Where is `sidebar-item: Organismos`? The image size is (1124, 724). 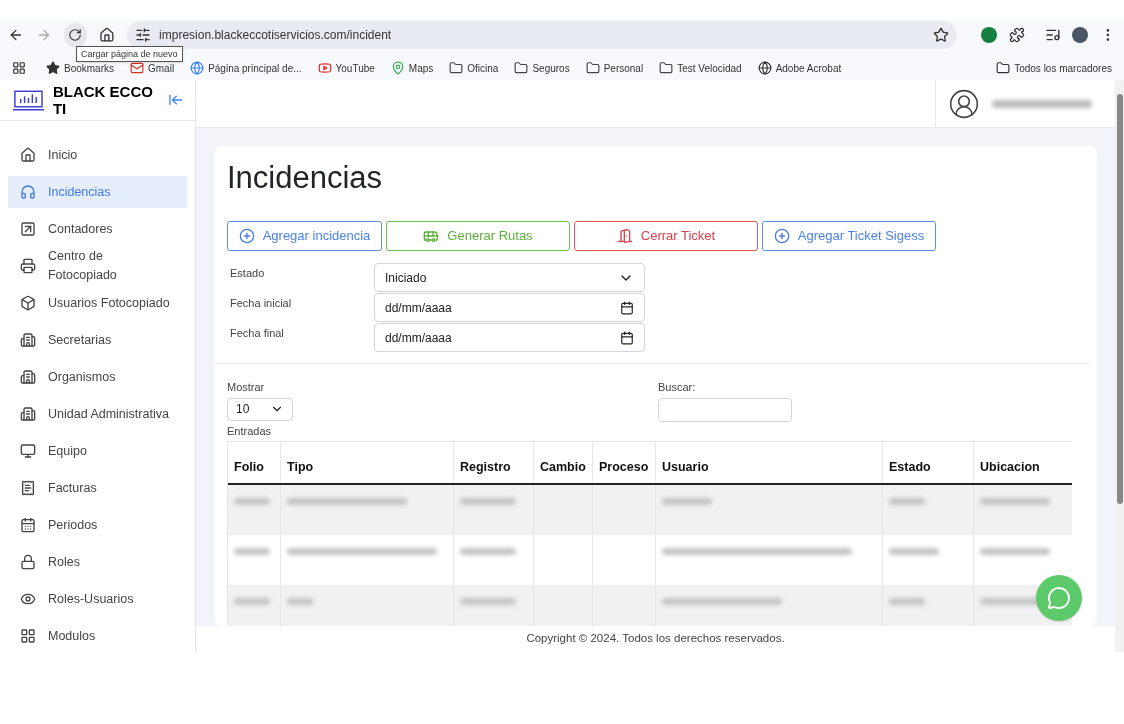 sidebar-item: Organismos is located at coordinates (97, 377).